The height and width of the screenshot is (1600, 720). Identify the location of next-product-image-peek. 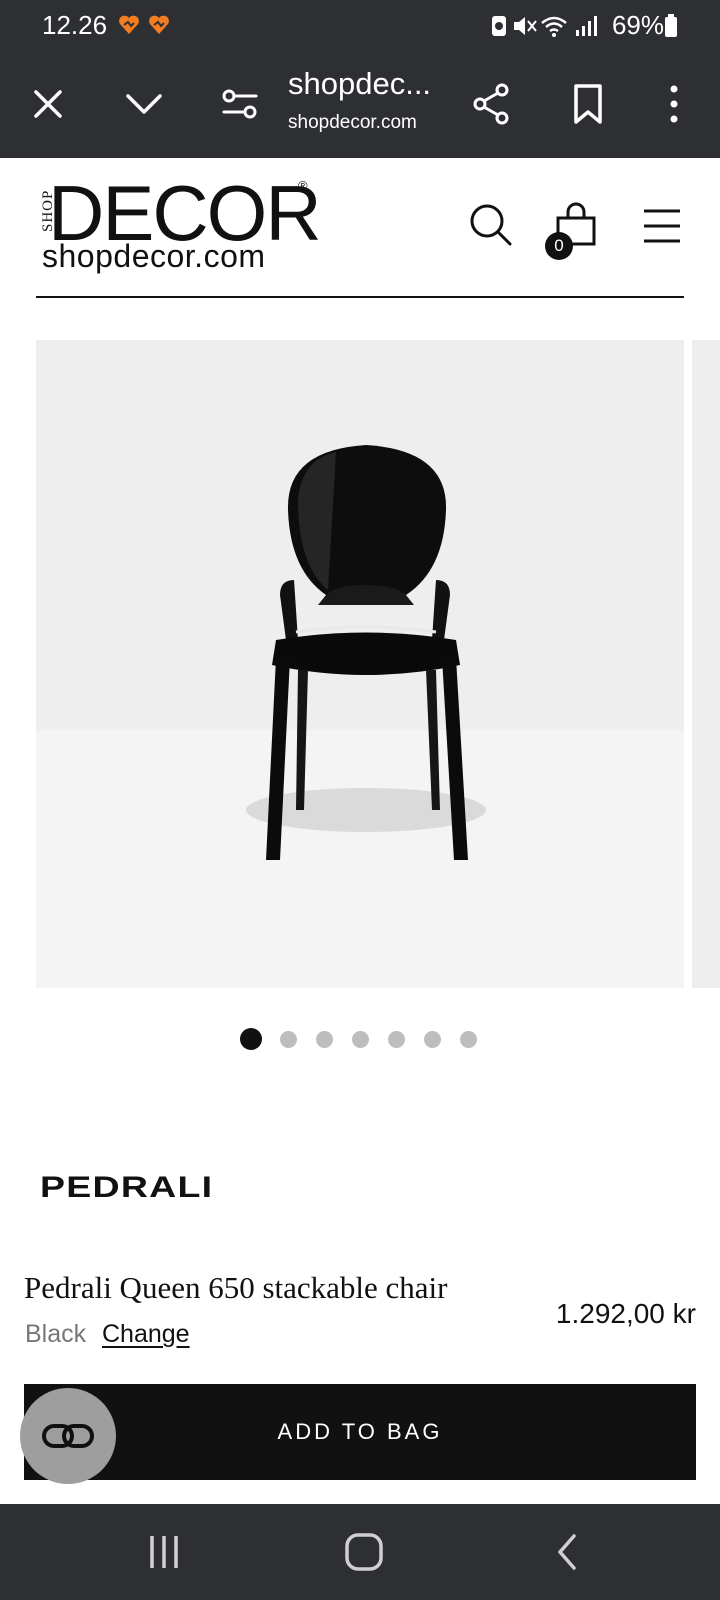
(706, 664).